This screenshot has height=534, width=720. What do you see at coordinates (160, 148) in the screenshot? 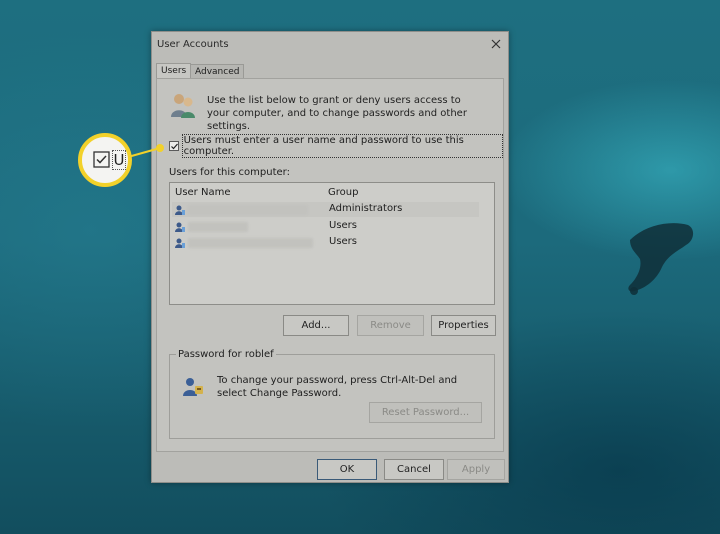
I see `callout-anchor-dot` at bounding box center [160, 148].